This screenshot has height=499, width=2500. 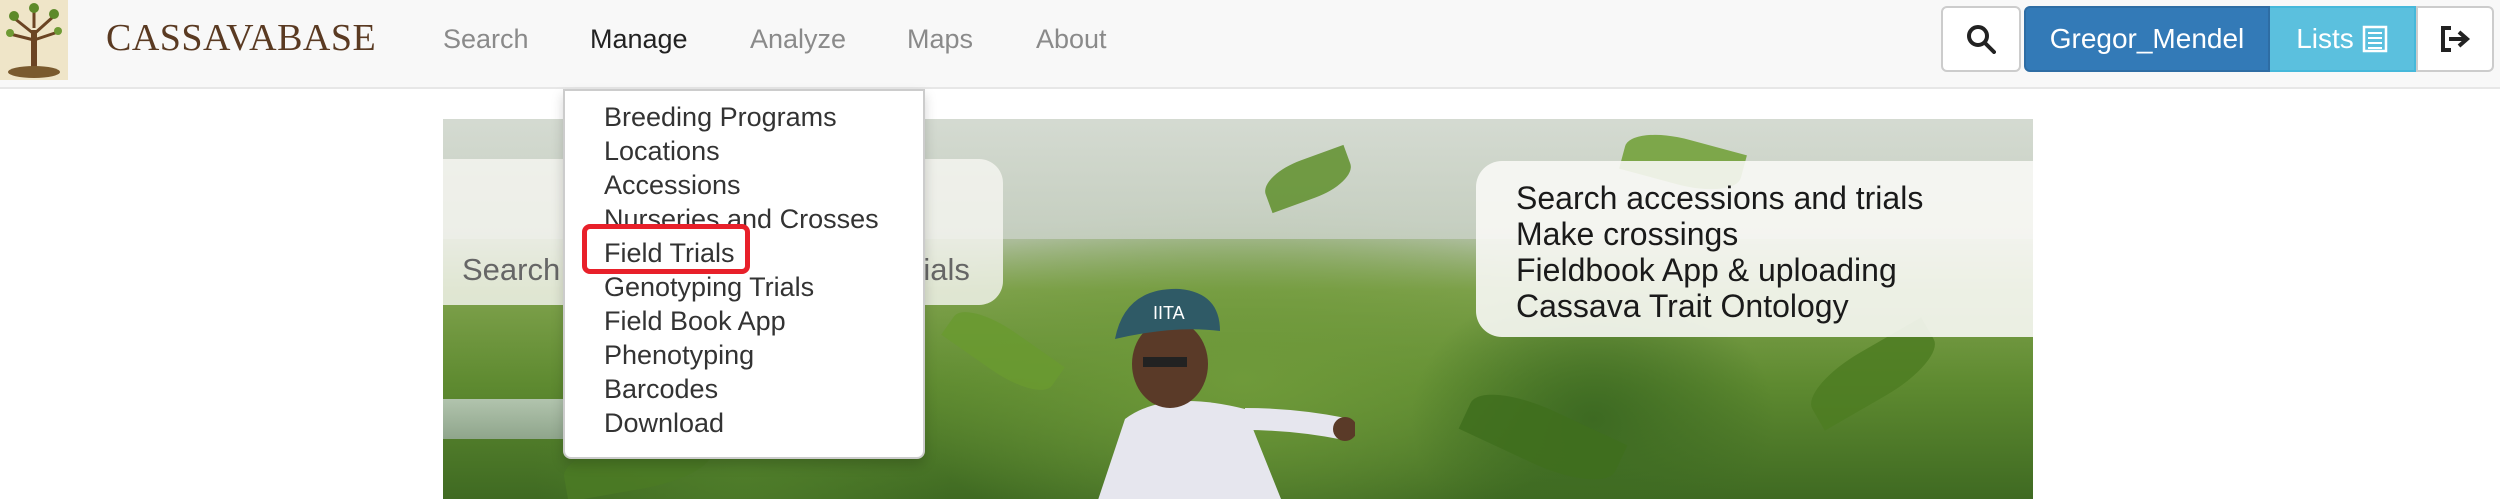 I want to click on search-button, so click(x=1981, y=39).